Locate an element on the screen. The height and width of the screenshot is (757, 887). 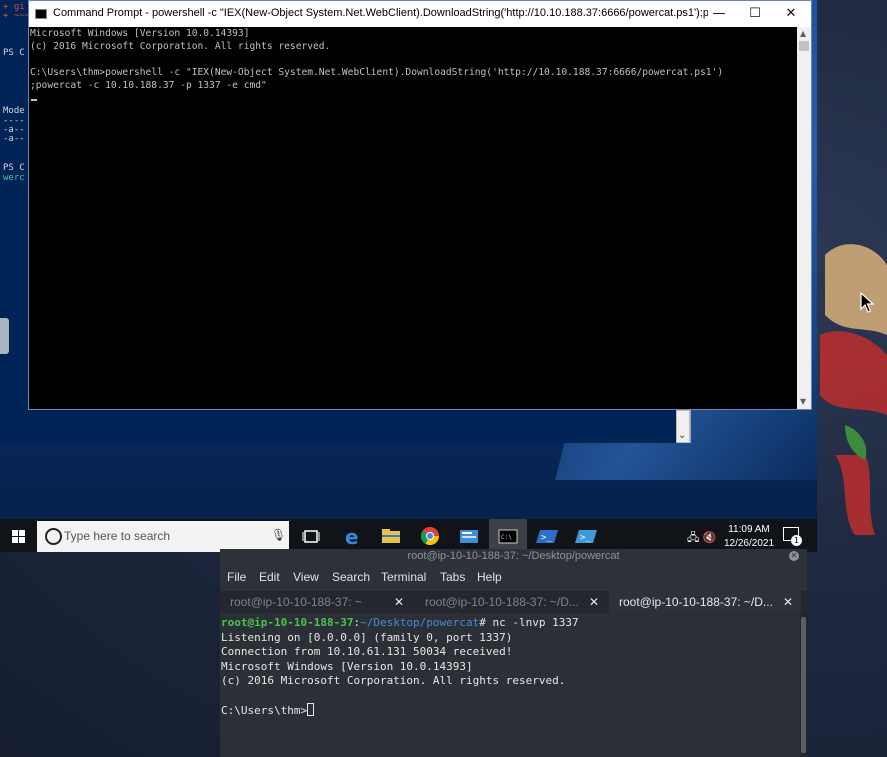
terminal-output-line: Microsoft Windows [Version 10.0.14393] is located at coordinates (347, 666).